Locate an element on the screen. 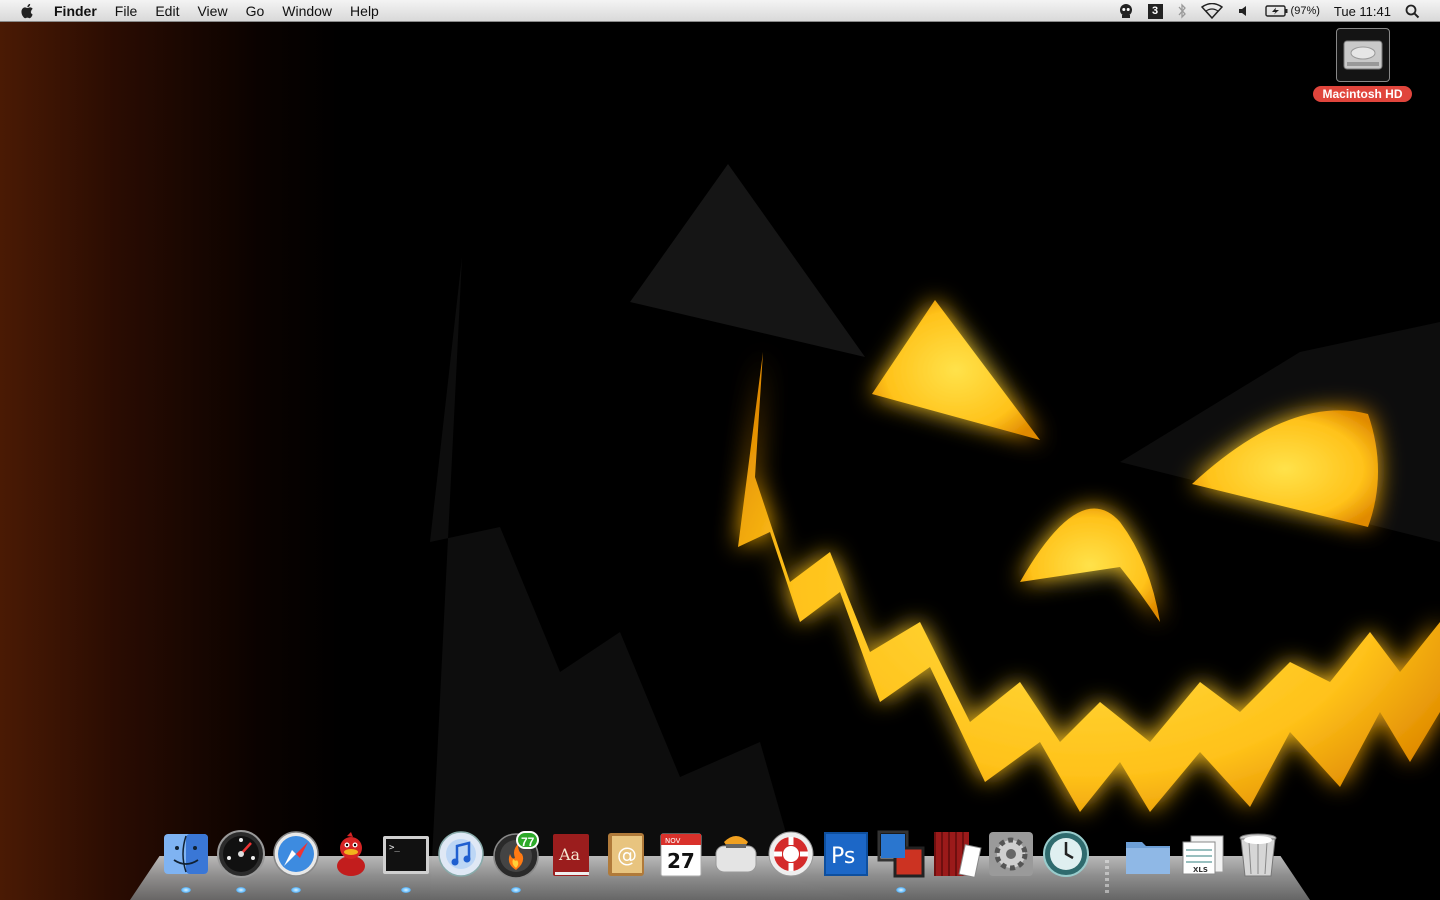 The width and height of the screenshot is (1440, 900). dock-item-downloads: XLS is located at coordinates (1203, 856).